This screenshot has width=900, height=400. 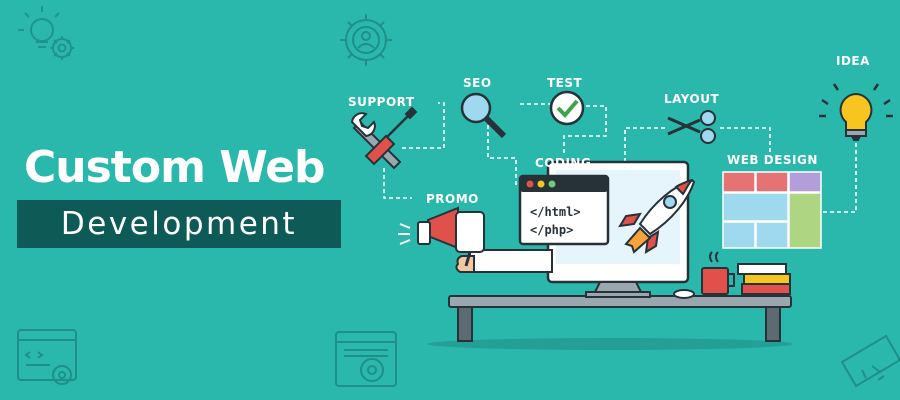 What do you see at coordinates (772, 160) in the screenshot?
I see `label-web-design: WEB DESIGN` at bounding box center [772, 160].